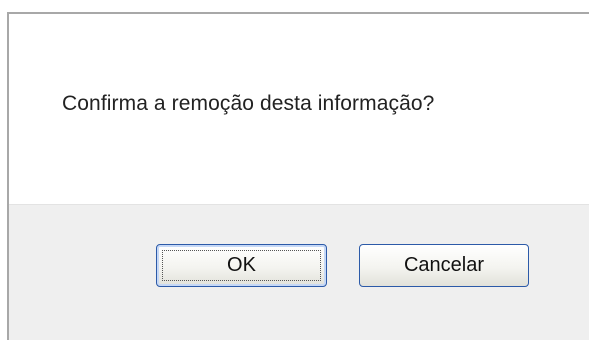 This screenshot has width=589, height=340. I want to click on ok-button: OK, so click(241, 265).